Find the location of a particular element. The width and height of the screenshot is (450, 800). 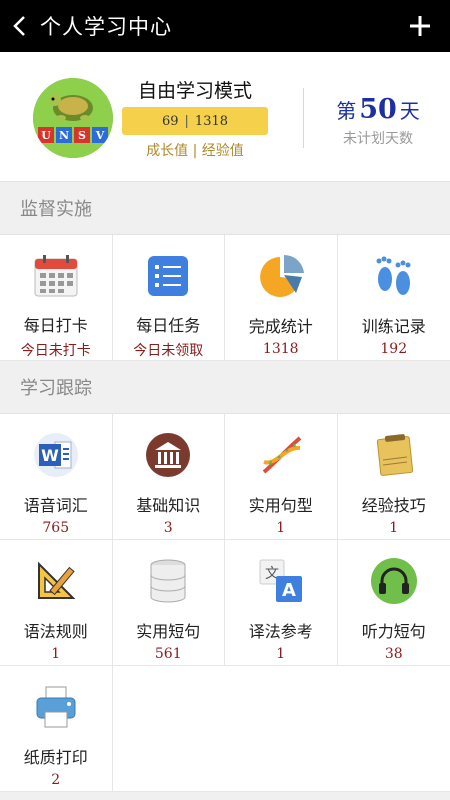

grid-item-label: 纸质打印 is located at coordinates (55, 757).